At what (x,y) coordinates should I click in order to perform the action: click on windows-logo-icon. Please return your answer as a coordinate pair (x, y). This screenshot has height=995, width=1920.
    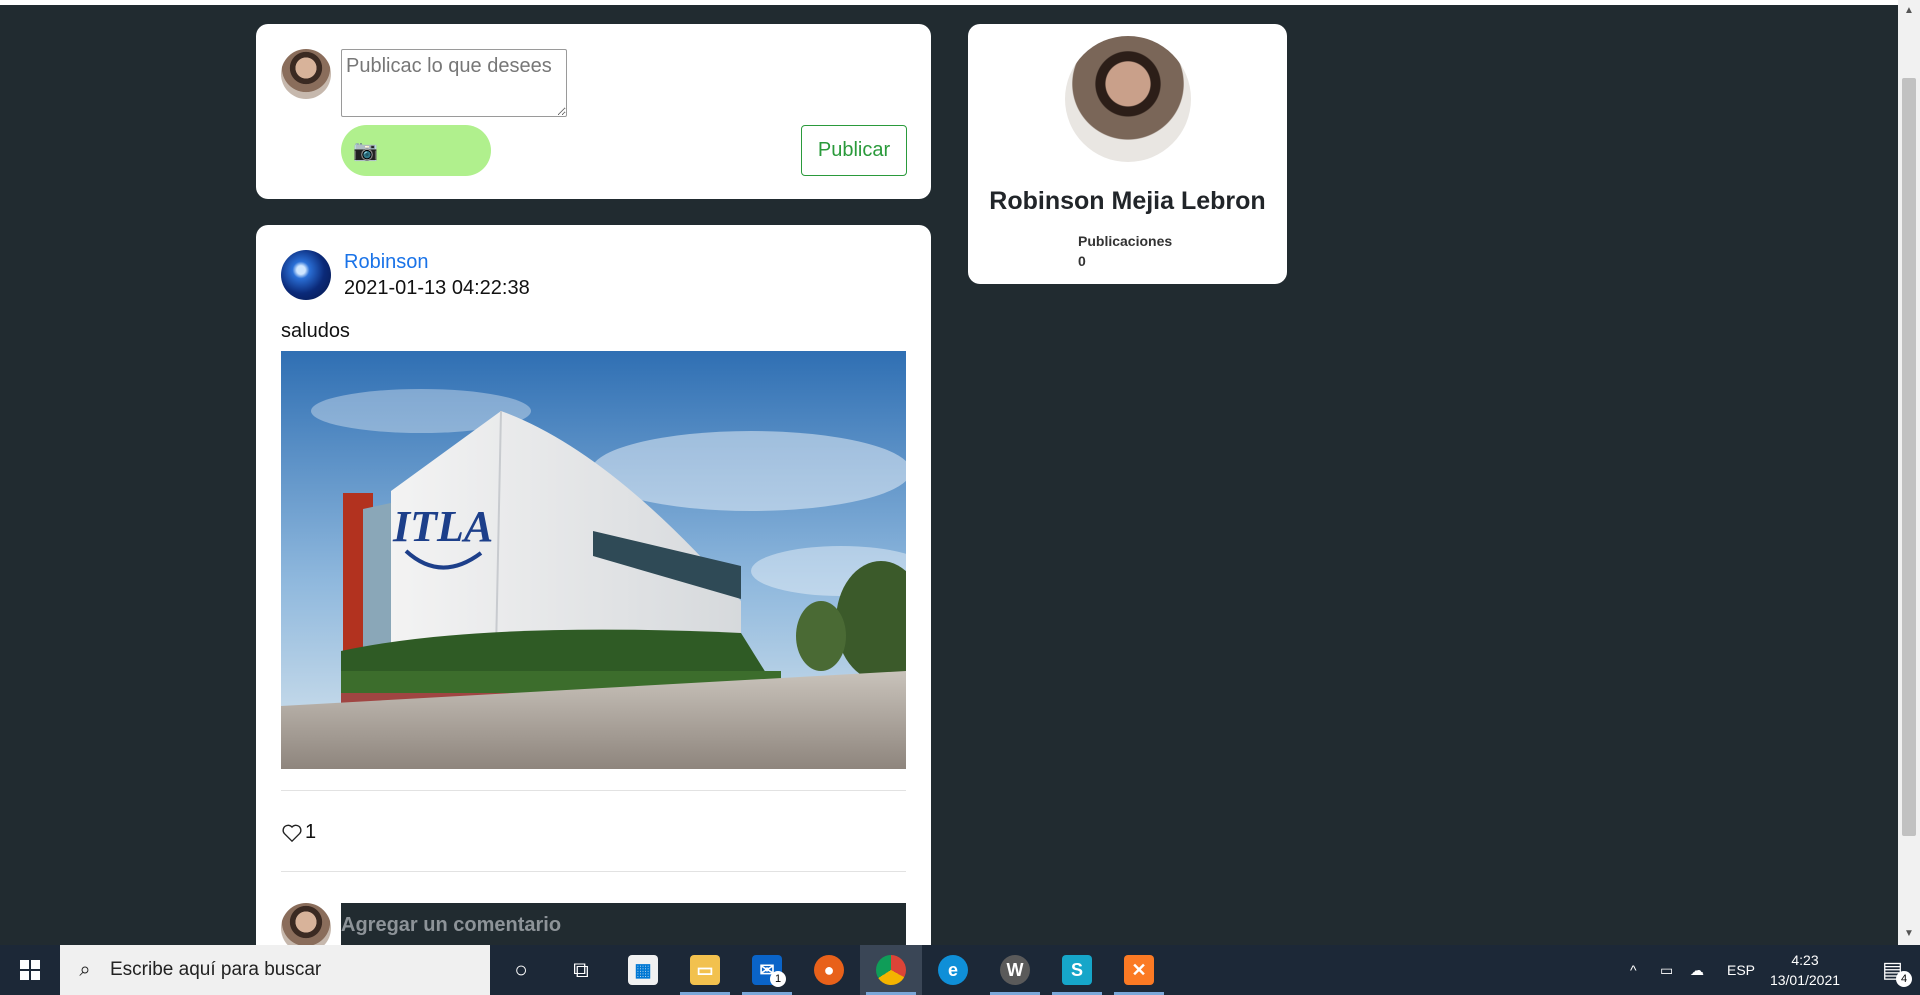
    Looking at the image, I should click on (30, 970).